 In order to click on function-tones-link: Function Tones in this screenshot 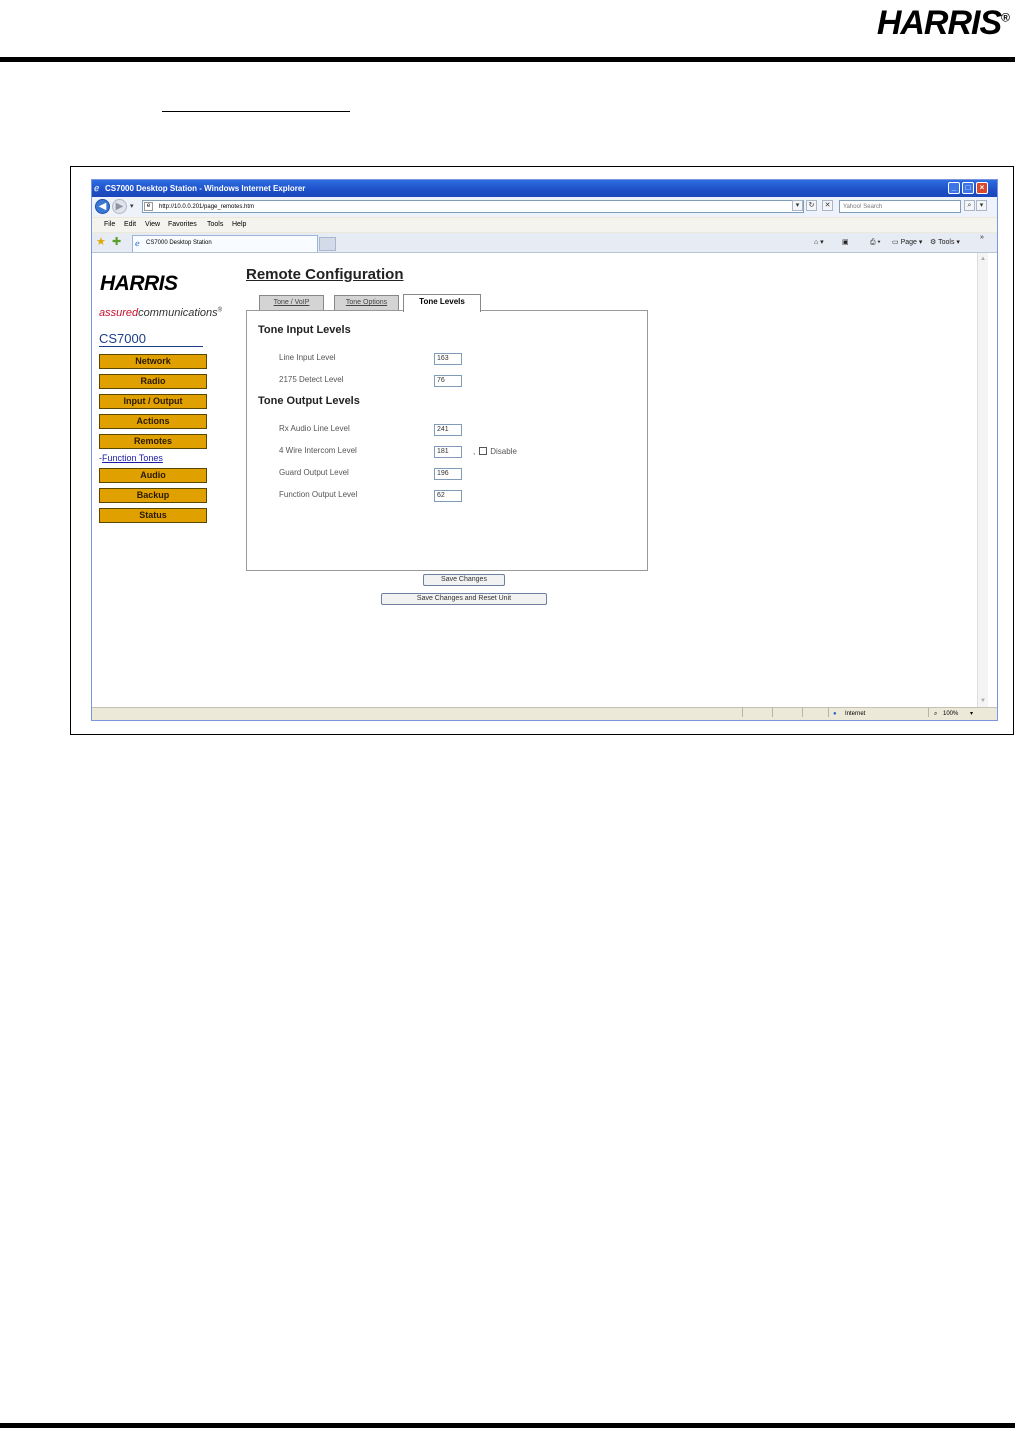, I will do `click(132, 458)`.